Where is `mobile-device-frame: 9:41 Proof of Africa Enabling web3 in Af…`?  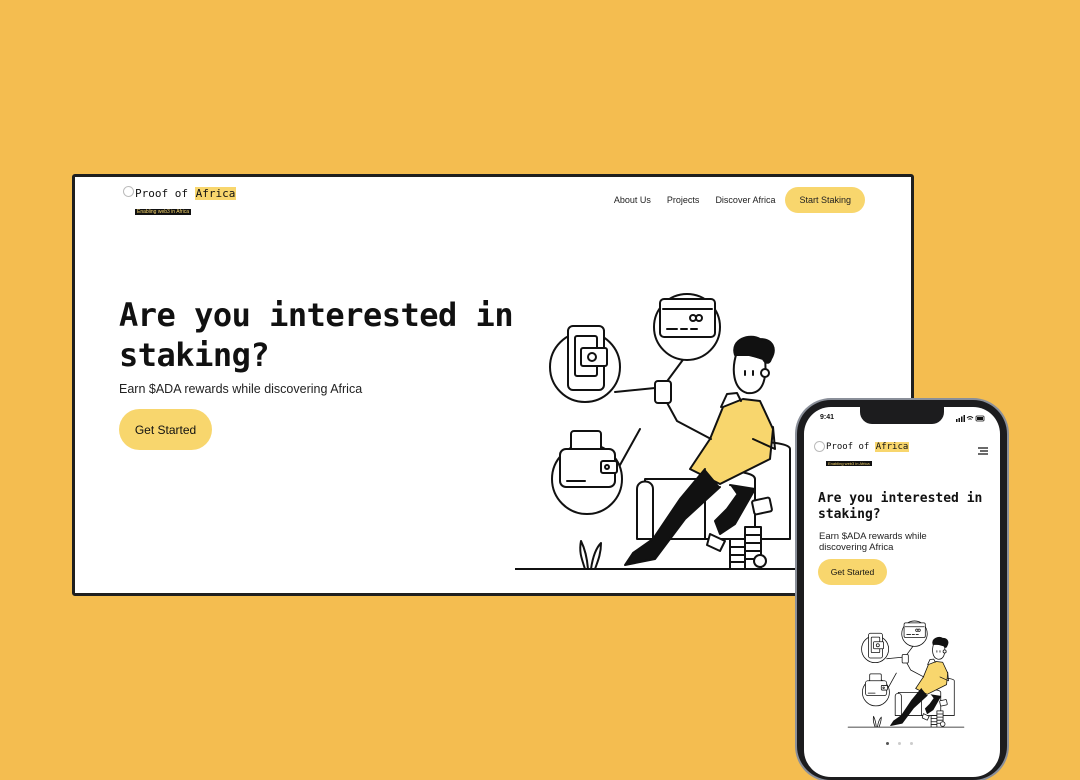 mobile-device-frame: 9:41 Proof of Africa Enabling web3 in Af… is located at coordinates (902, 590).